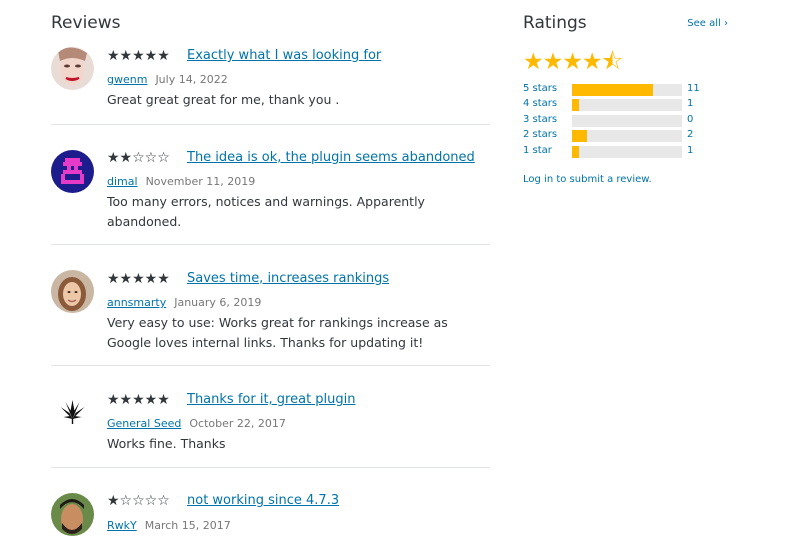  I want to click on rating-row-1: 1 star 1, so click(625, 152).